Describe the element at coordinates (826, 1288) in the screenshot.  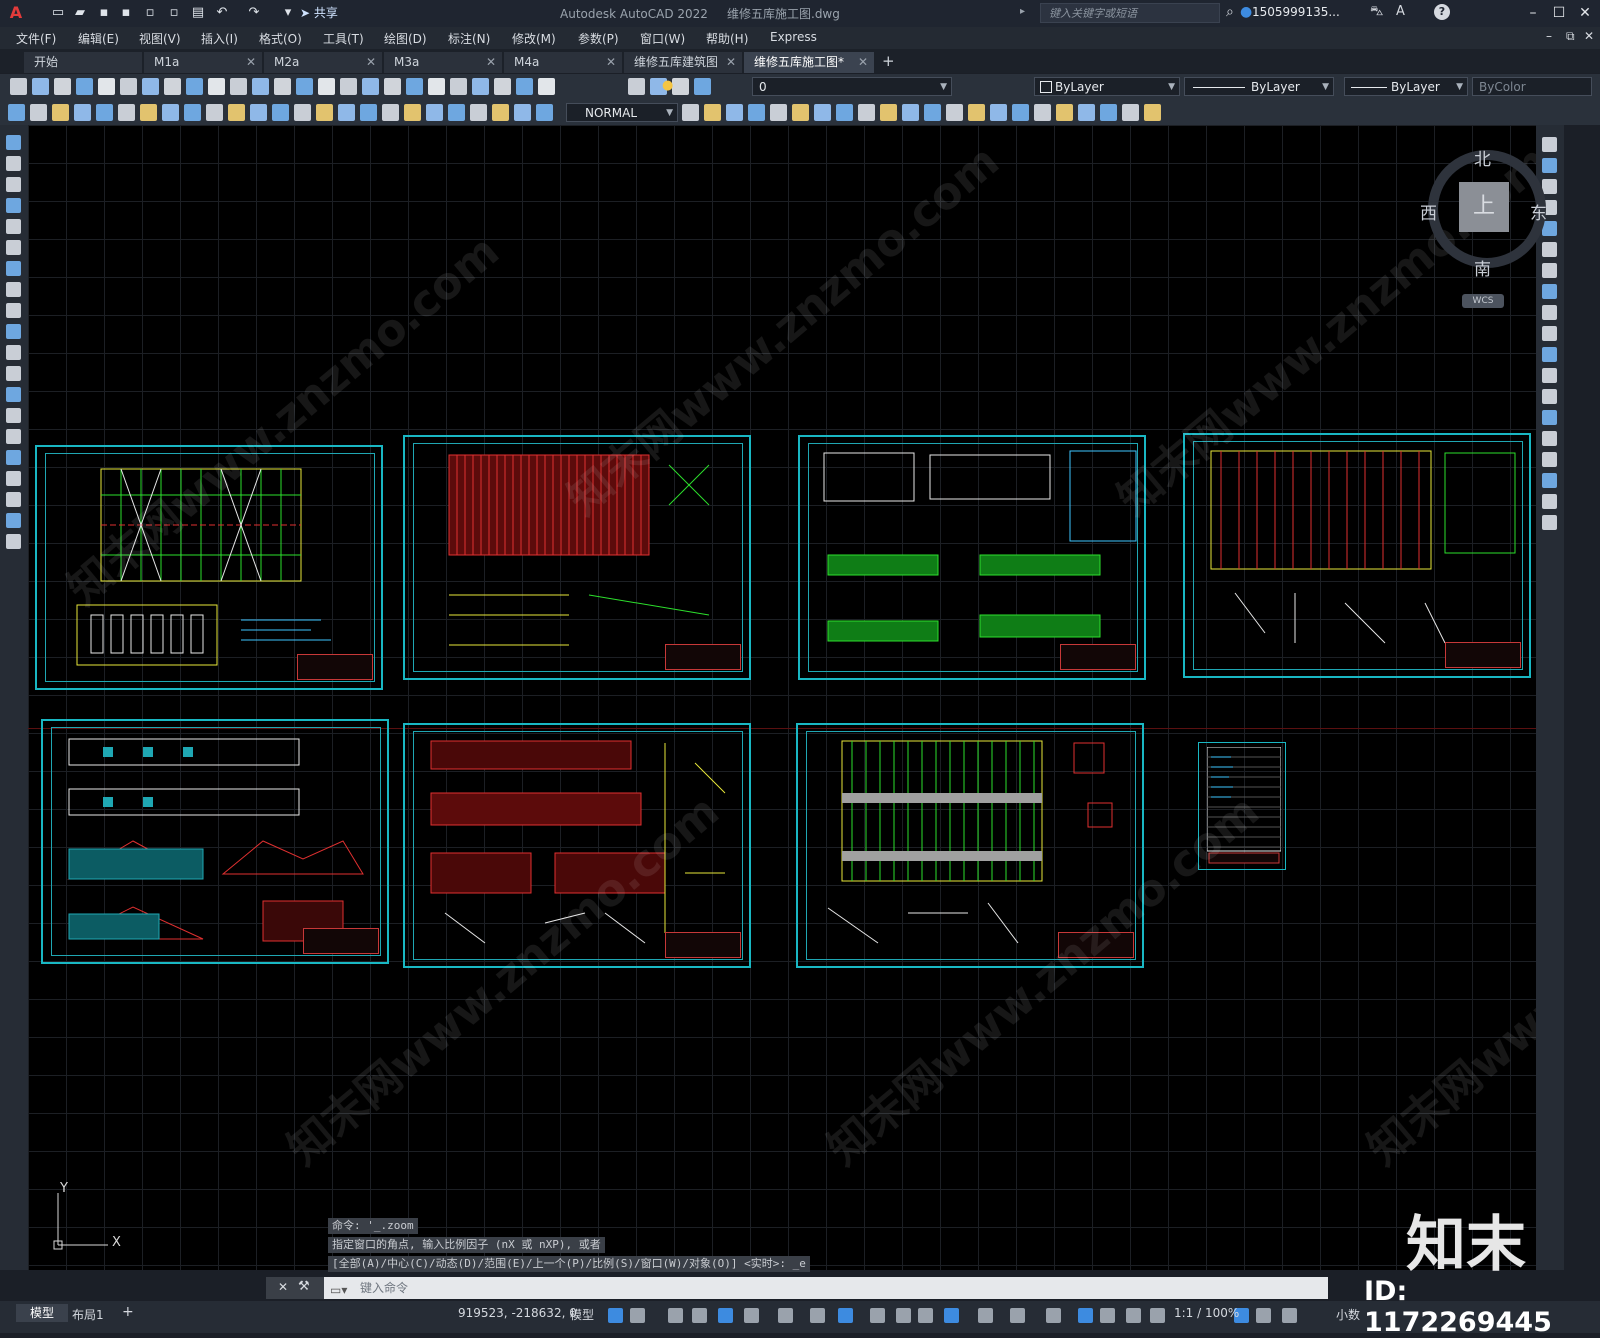
I see `command-input: ▭▾ 键入命令` at that location.